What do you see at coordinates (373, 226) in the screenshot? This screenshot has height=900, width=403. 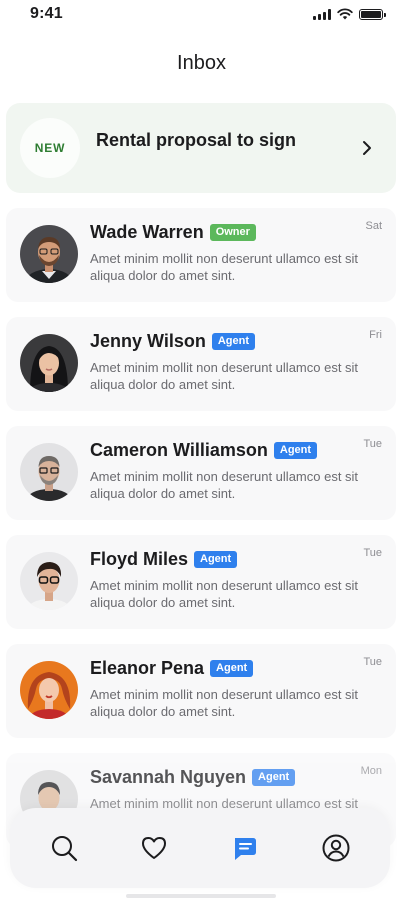 I see `message-day: Sat` at bounding box center [373, 226].